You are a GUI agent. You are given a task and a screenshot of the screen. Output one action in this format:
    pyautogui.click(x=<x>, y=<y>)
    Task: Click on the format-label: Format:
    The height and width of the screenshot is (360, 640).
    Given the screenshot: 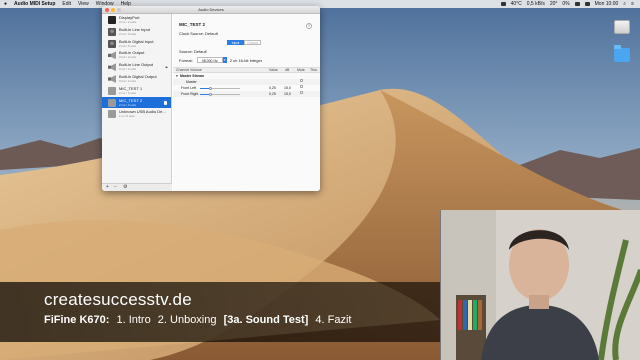 What is the action you would take?
    pyautogui.click(x=186, y=60)
    